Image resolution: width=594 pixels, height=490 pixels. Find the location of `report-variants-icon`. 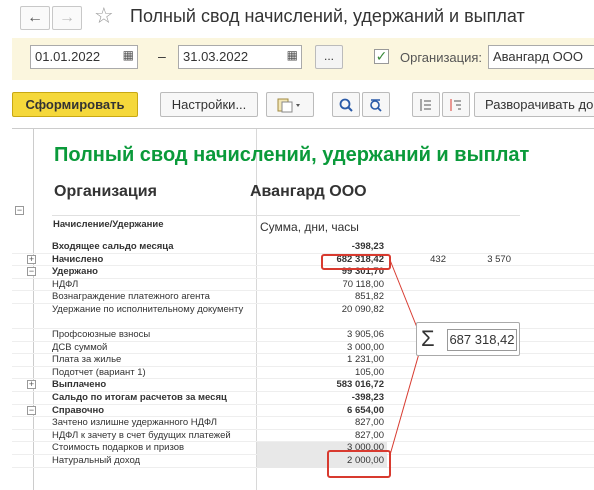

report-variants-icon is located at coordinates (288, 105).